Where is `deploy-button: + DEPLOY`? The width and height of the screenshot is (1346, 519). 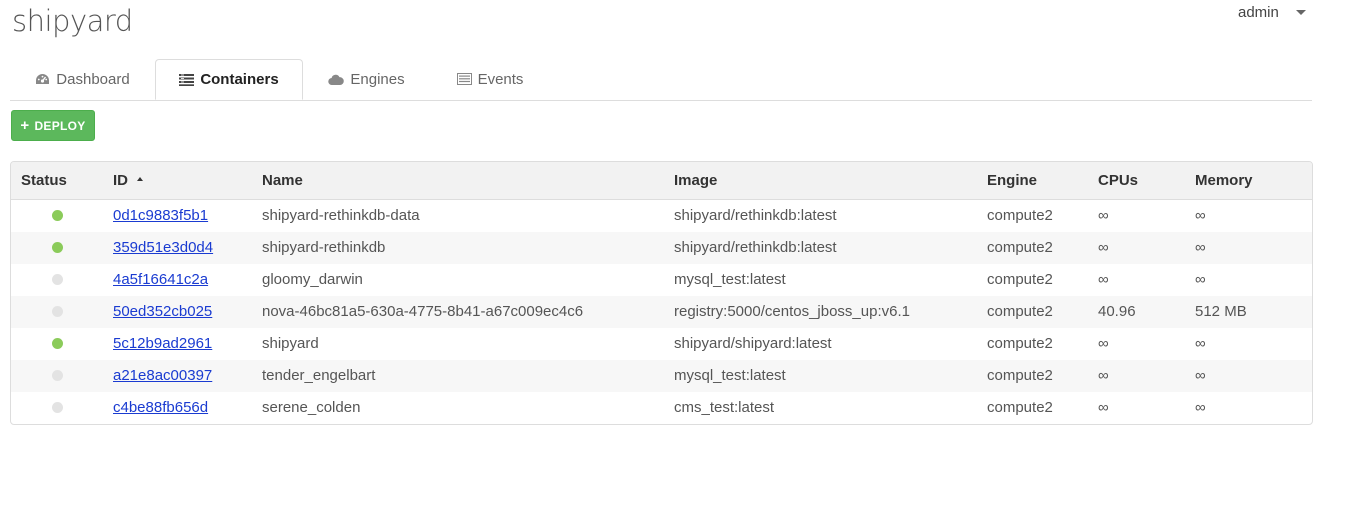
deploy-button: + DEPLOY is located at coordinates (53, 125).